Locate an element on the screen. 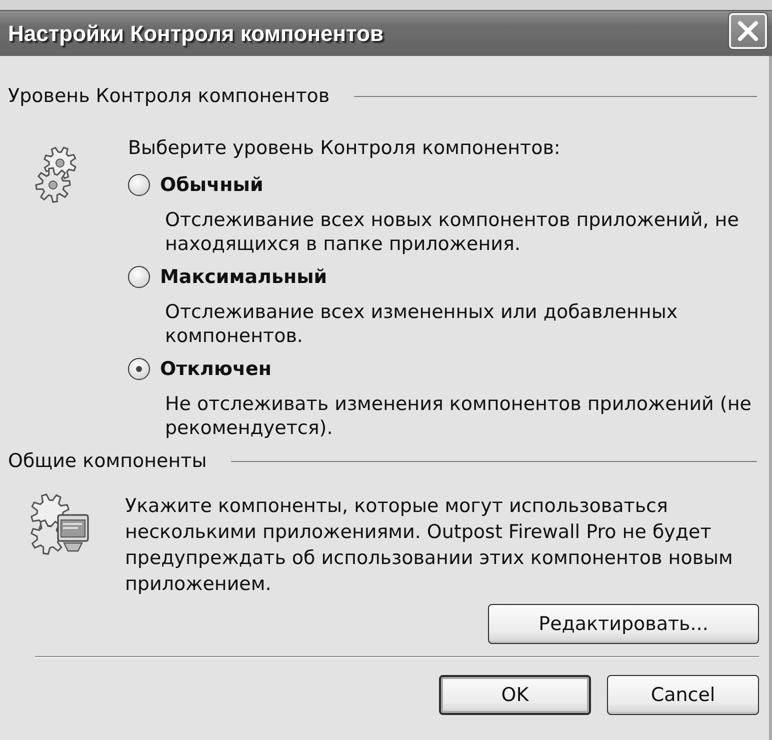  close-icon is located at coordinates (748, 30).